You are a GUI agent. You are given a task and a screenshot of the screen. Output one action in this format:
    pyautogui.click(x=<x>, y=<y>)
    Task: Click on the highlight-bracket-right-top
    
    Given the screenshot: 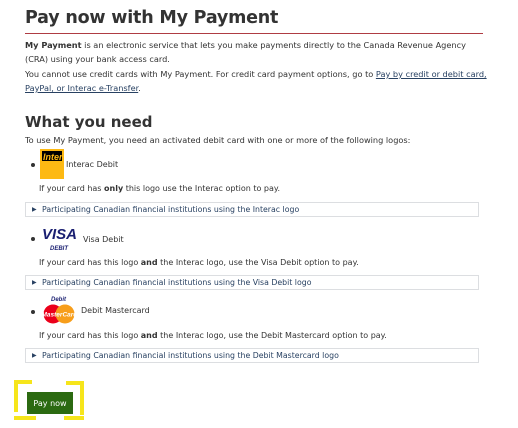 What is the action you would take?
    pyautogui.click(x=75, y=383)
    